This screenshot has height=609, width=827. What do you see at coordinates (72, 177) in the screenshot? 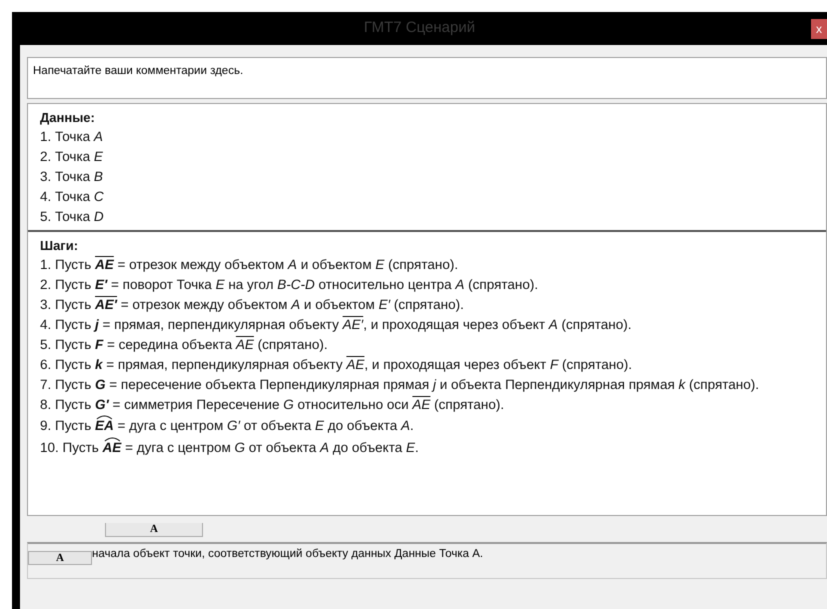
I see `given-item: 3. Точка B` at bounding box center [72, 177].